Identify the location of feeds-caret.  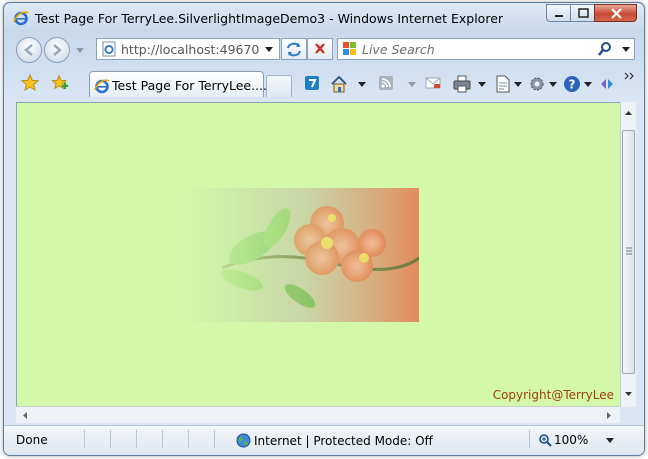
(412, 84).